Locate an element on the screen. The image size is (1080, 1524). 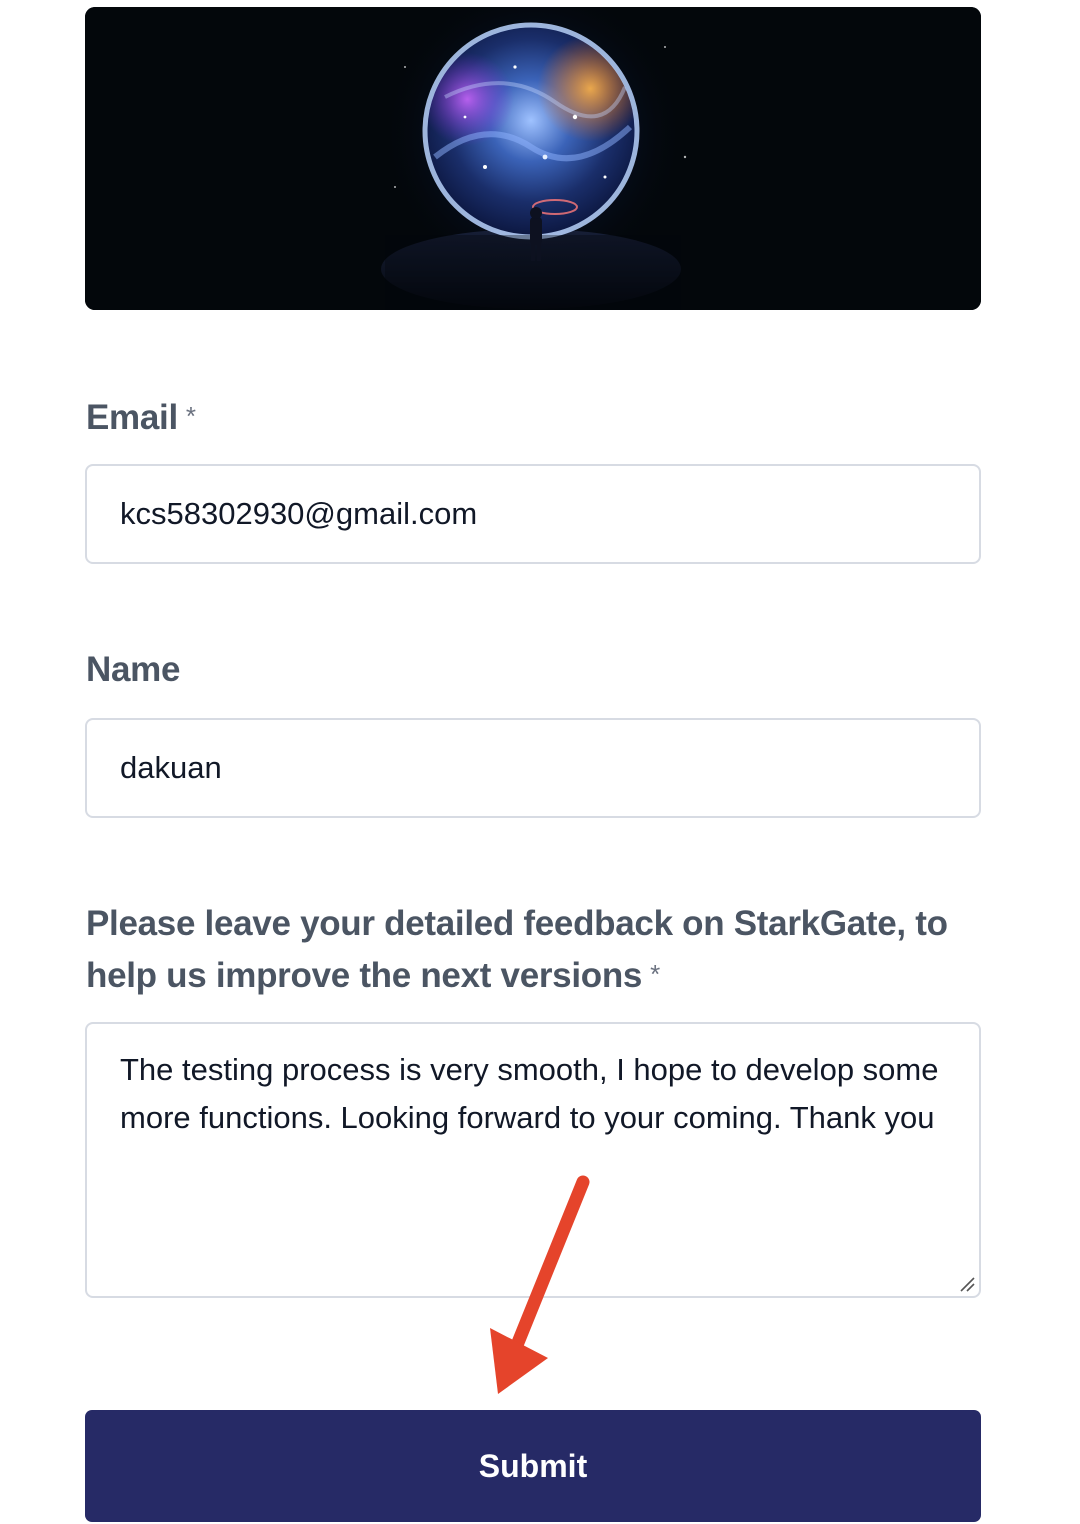
name-label: Name is located at coordinates (133, 670).